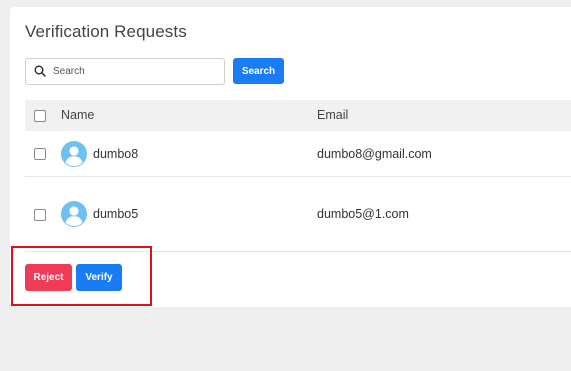 Image resolution: width=571 pixels, height=371 pixels. What do you see at coordinates (78, 115) in the screenshot?
I see `column-header-name: Name` at bounding box center [78, 115].